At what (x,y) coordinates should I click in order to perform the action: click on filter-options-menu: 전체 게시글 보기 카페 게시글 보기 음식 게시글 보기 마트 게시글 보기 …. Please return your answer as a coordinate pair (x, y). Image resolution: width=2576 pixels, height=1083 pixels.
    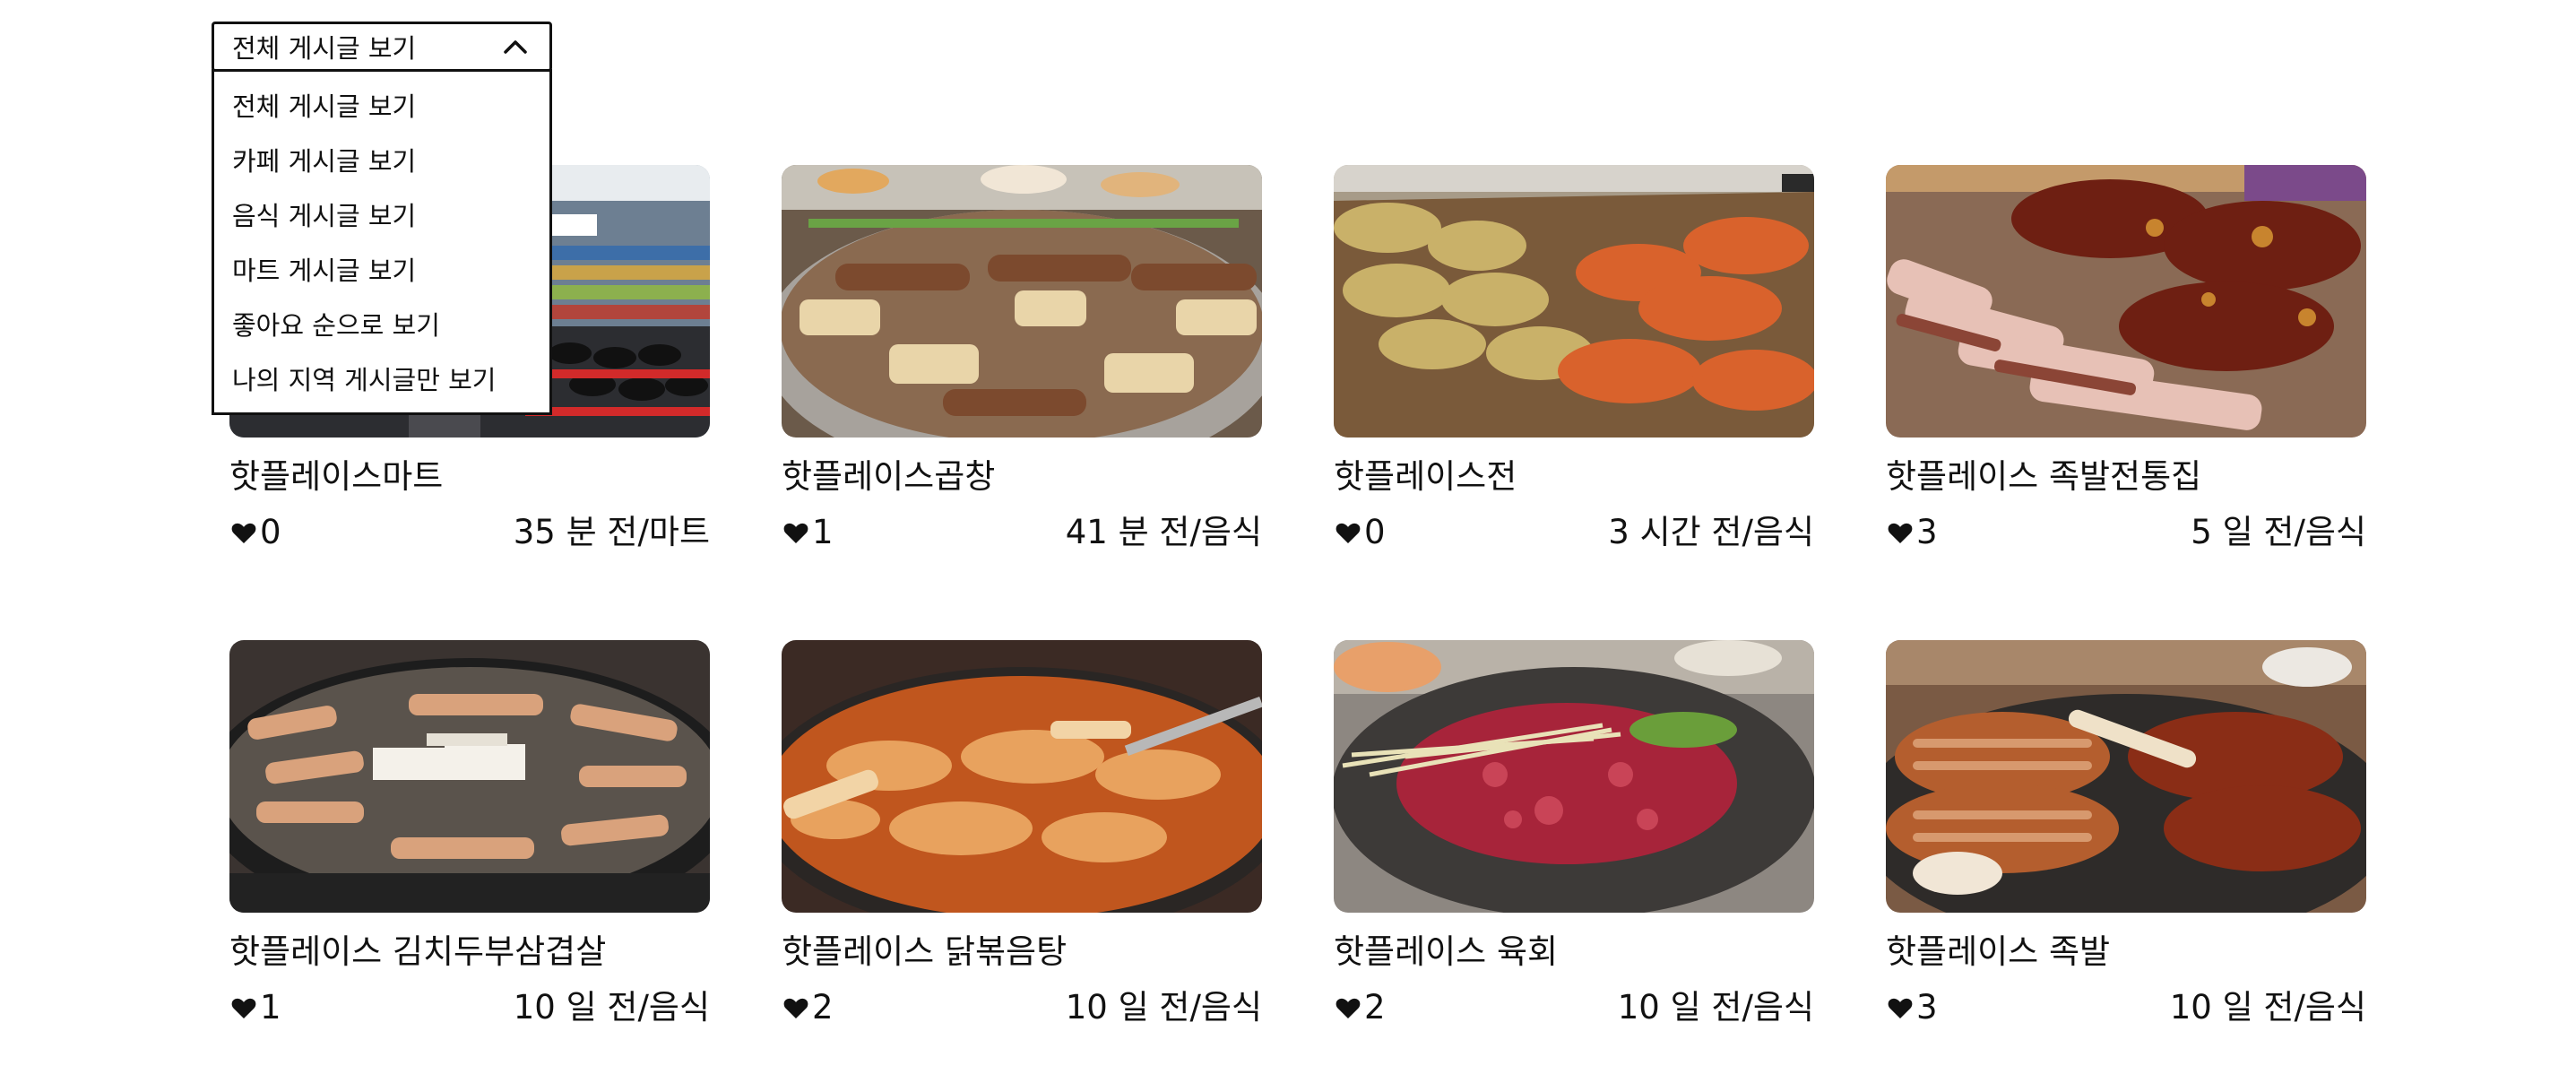
    Looking at the image, I should click on (382, 242).